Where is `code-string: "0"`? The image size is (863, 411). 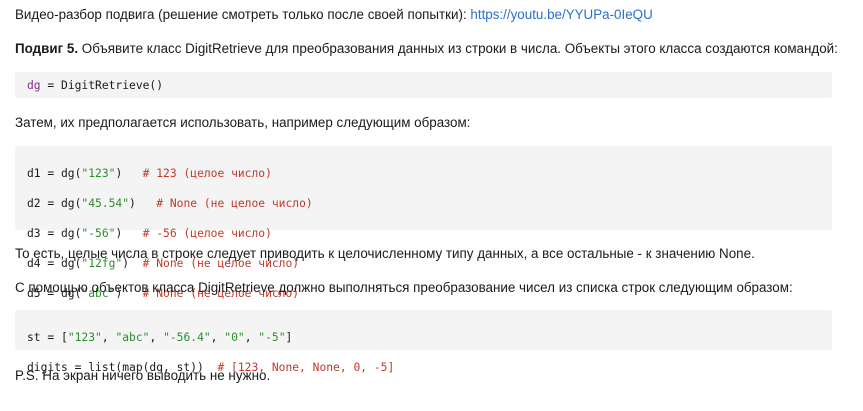 code-string: "0" is located at coordinates (234, 337).